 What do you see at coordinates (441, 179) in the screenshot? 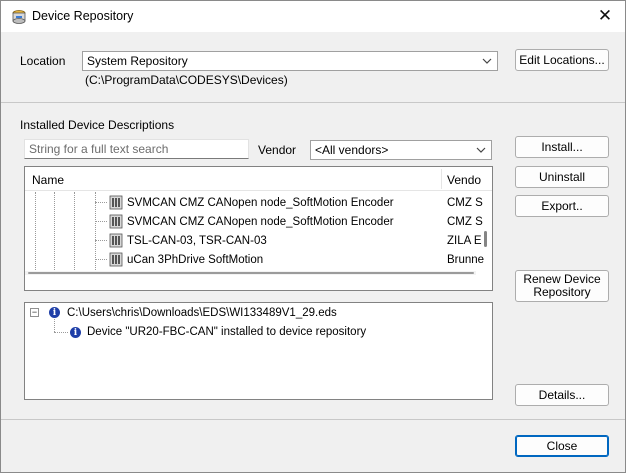
I see `column-separator` at bounding box center [441, 179].